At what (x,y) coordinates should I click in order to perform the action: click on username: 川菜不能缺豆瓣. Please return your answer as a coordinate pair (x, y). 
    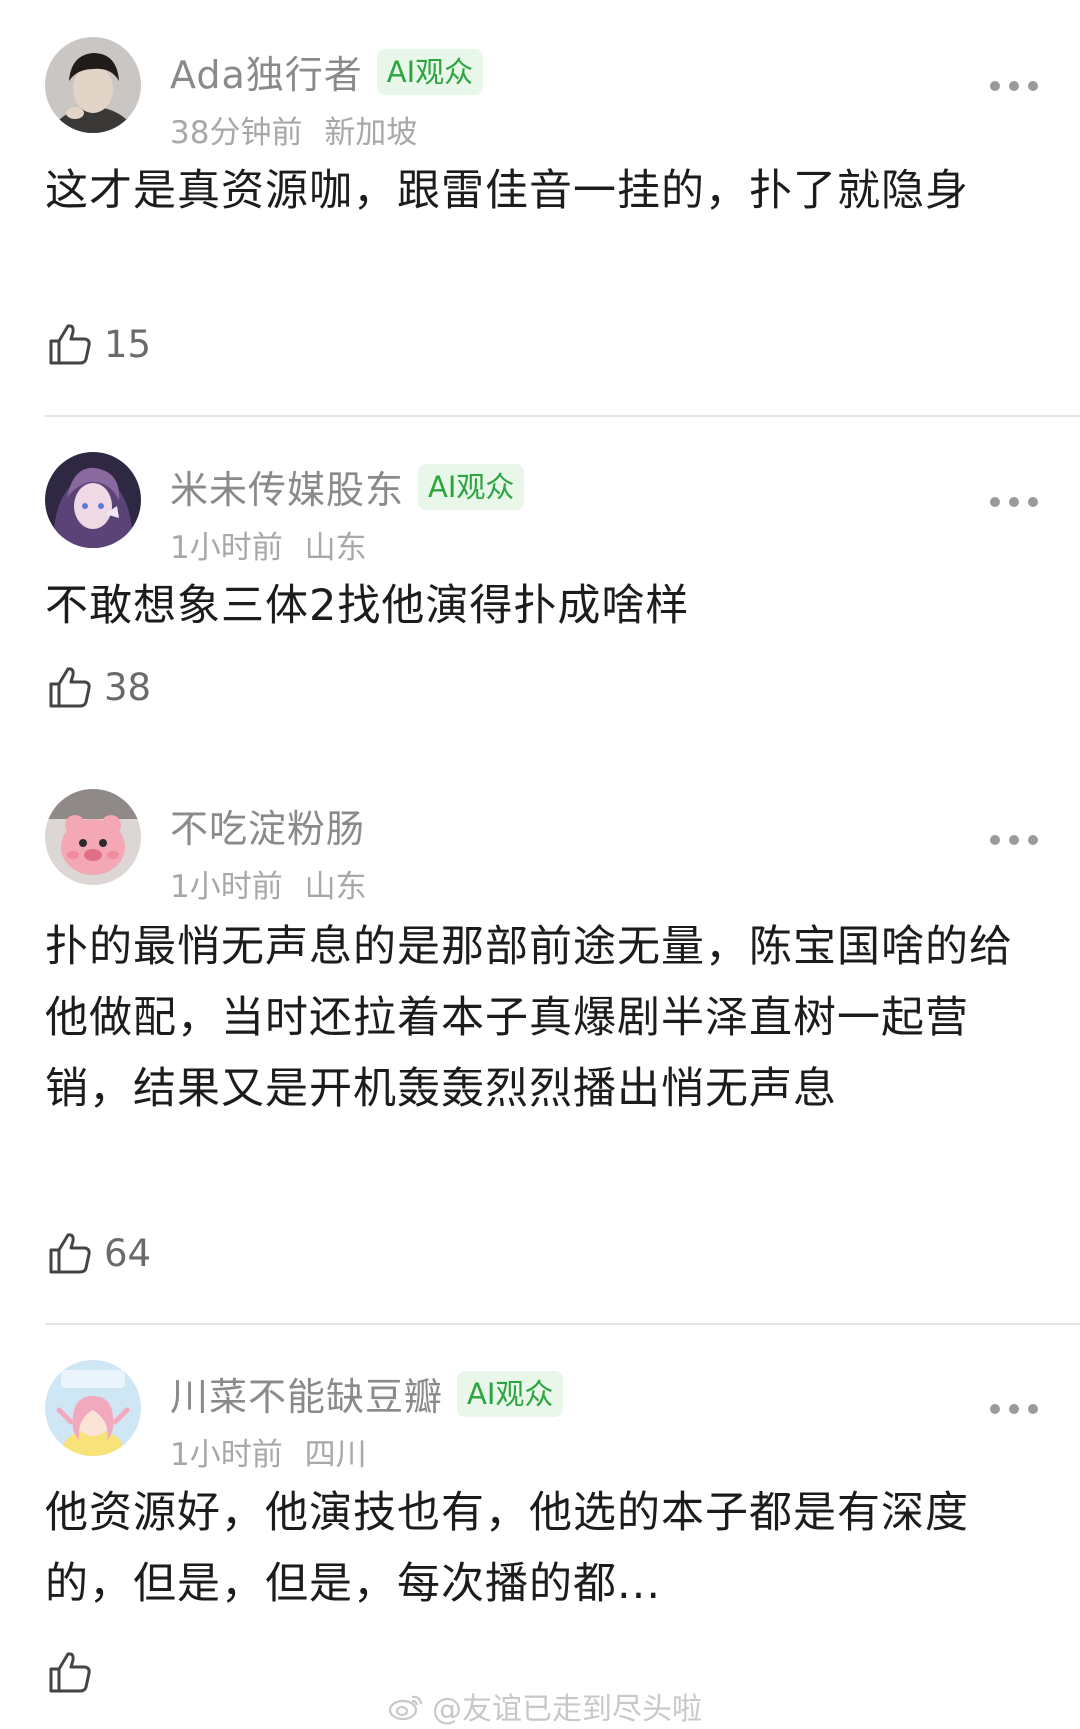
    Looking at the image, I should click on (306, 1393).